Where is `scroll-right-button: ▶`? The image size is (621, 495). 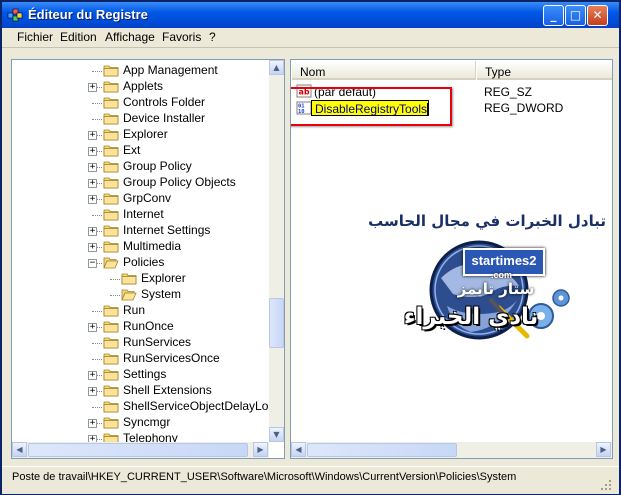 scroll-right-button: ▶ is located at coordinates (260, 449).